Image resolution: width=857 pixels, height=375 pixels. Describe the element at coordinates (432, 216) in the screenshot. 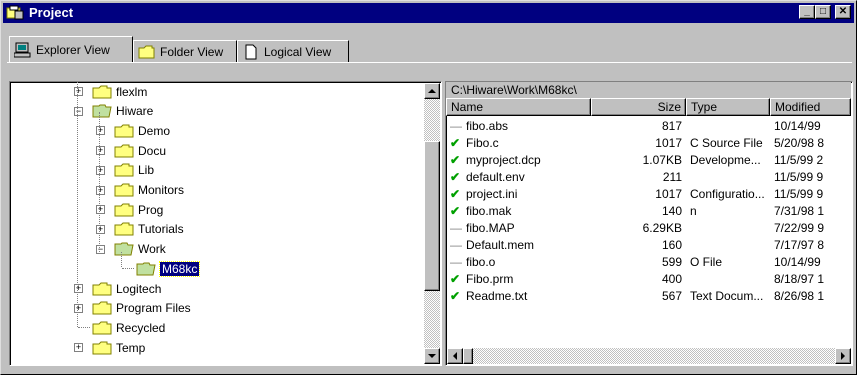

I see `tree-scroll-thumb` at that location.